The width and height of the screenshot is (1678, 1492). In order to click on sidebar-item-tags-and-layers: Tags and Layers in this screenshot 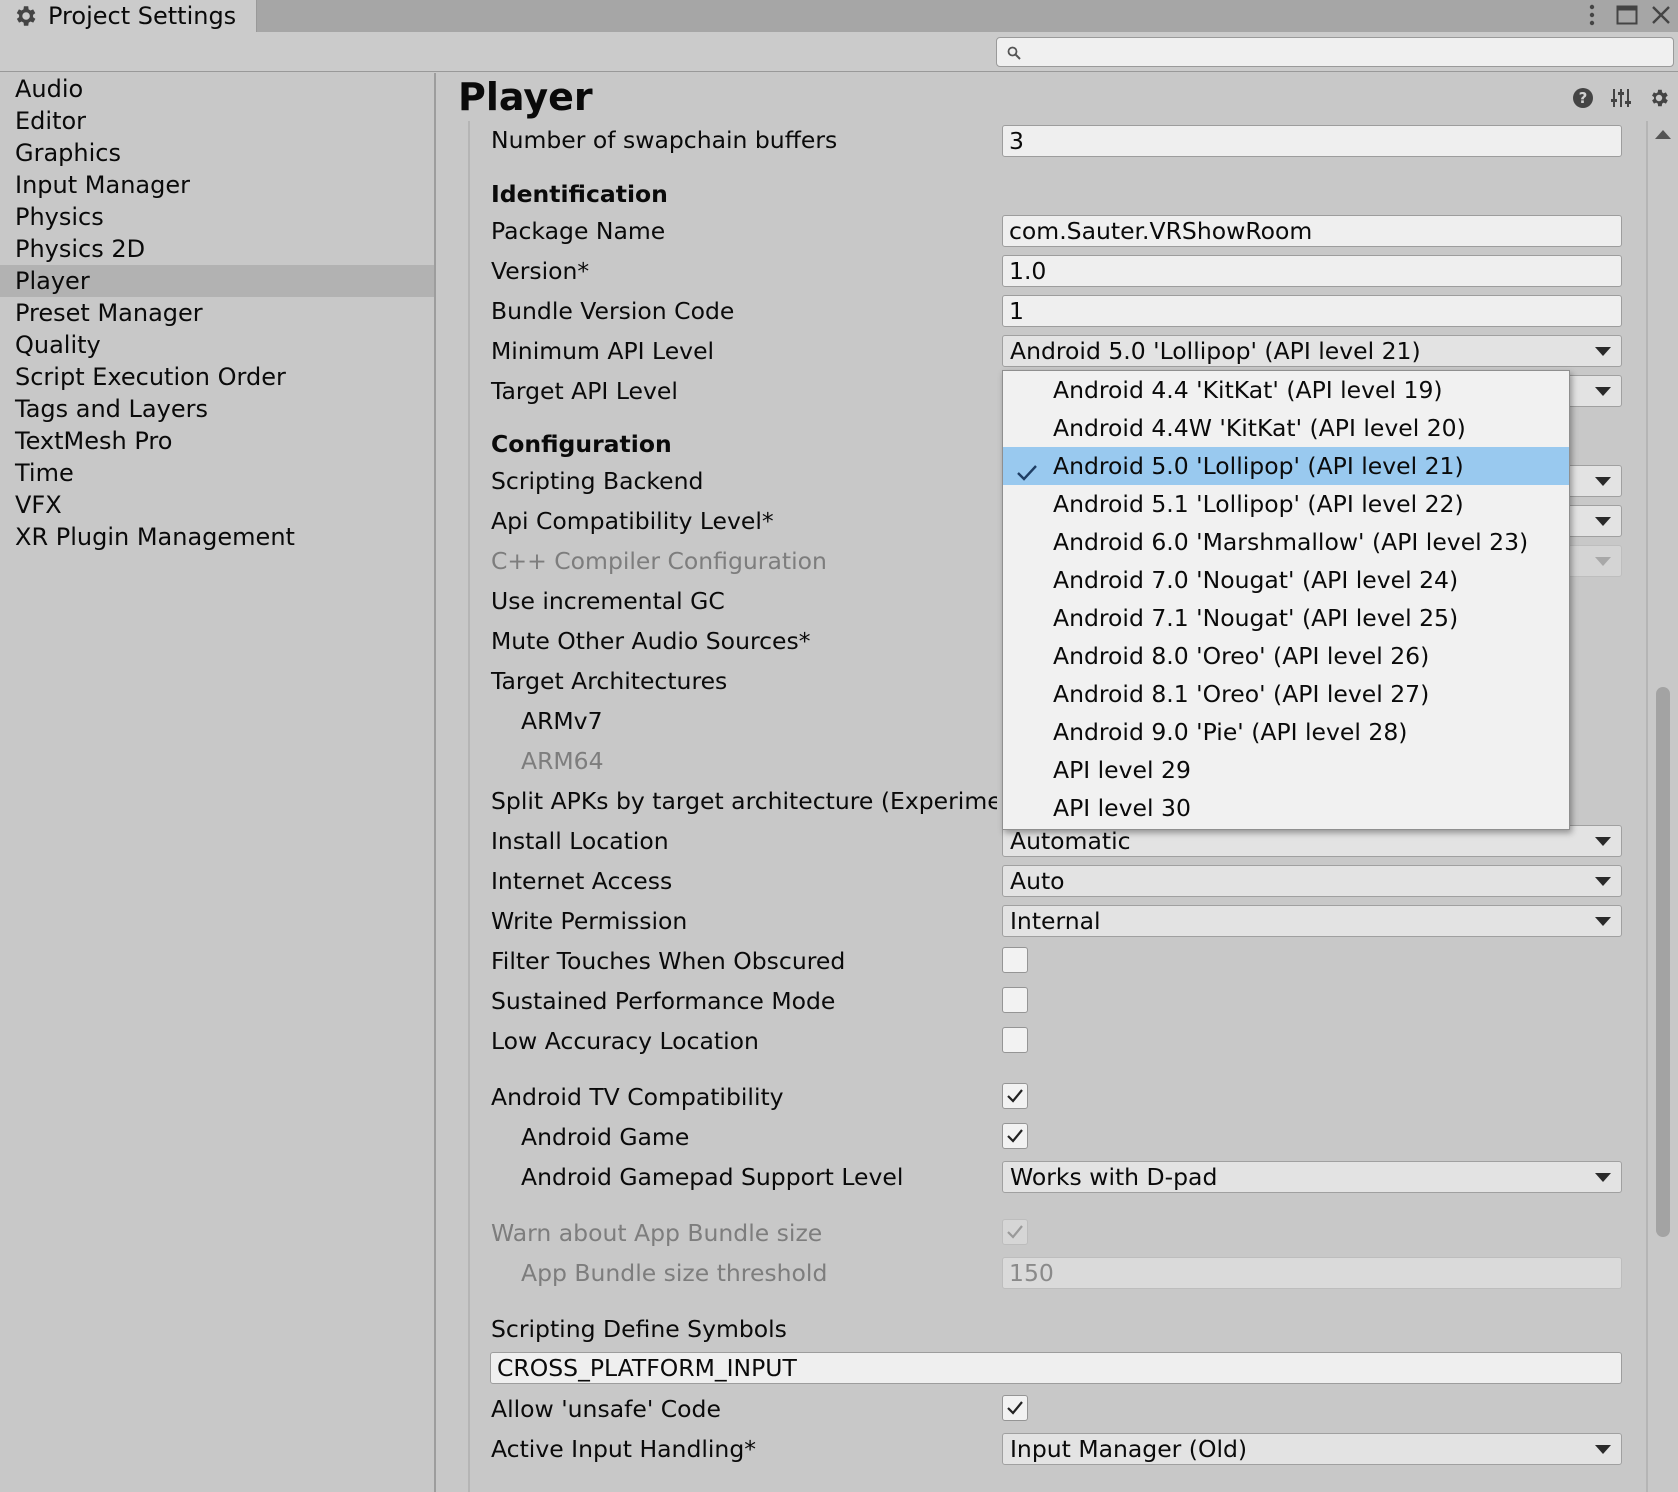, I will do `click(217, 409)`.